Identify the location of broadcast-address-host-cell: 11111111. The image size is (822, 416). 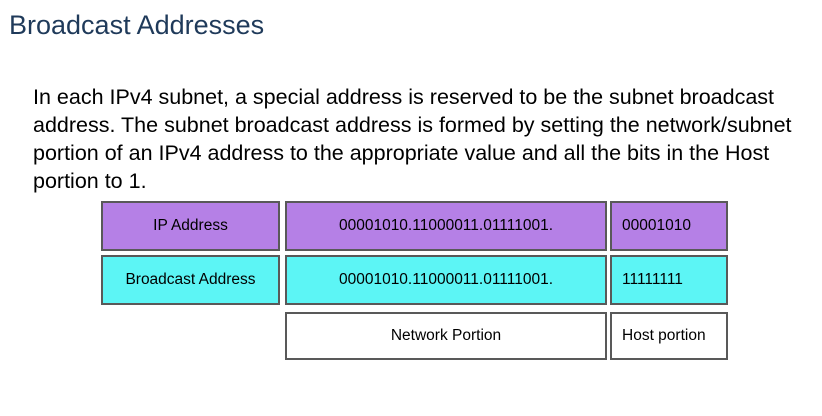
(669, 280).